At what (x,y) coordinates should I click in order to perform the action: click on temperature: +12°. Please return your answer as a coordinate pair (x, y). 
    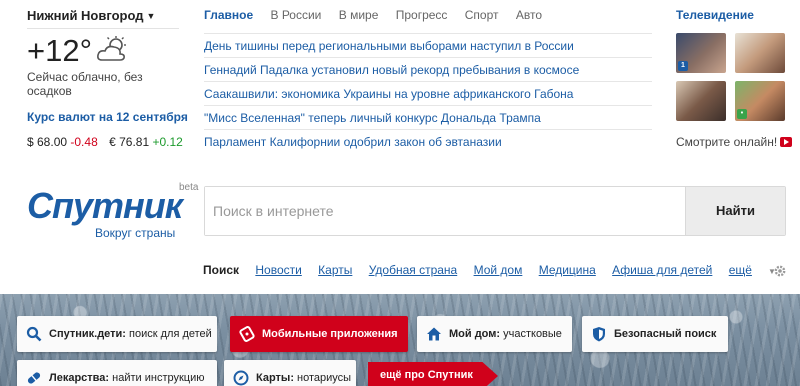
    Looking at the image, I should click on (59, 50).